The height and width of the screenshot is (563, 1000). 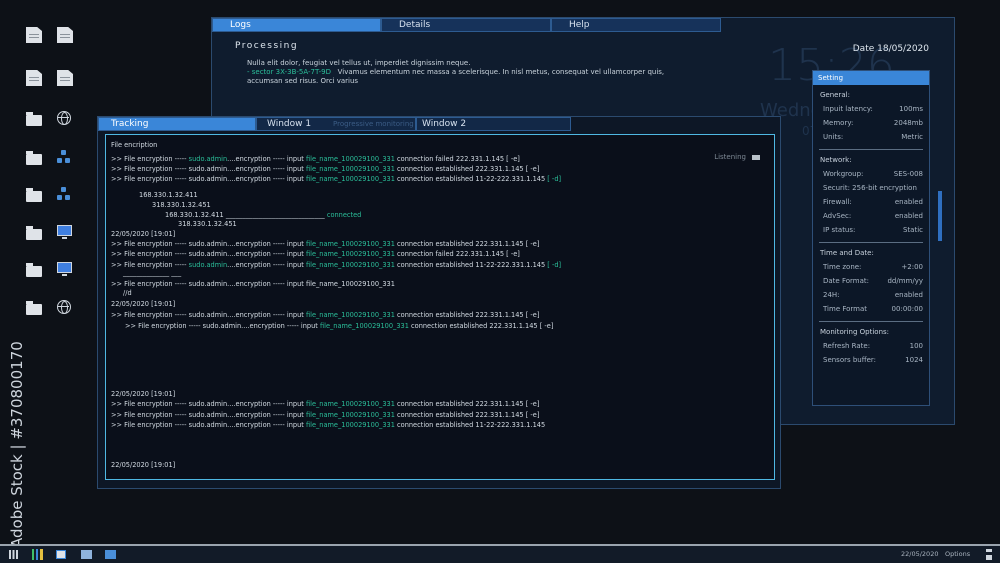 I want to click on log-segment: 168.330.1.32.411, so click(x=168, y=195).